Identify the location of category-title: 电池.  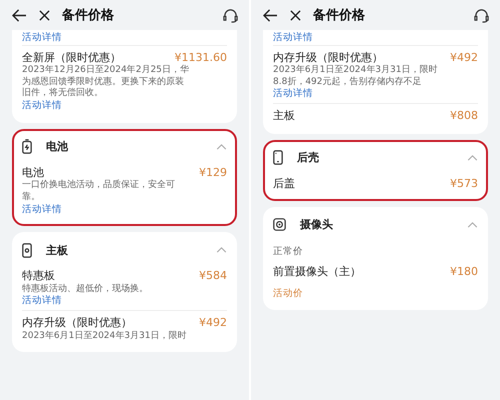
(57, 146).